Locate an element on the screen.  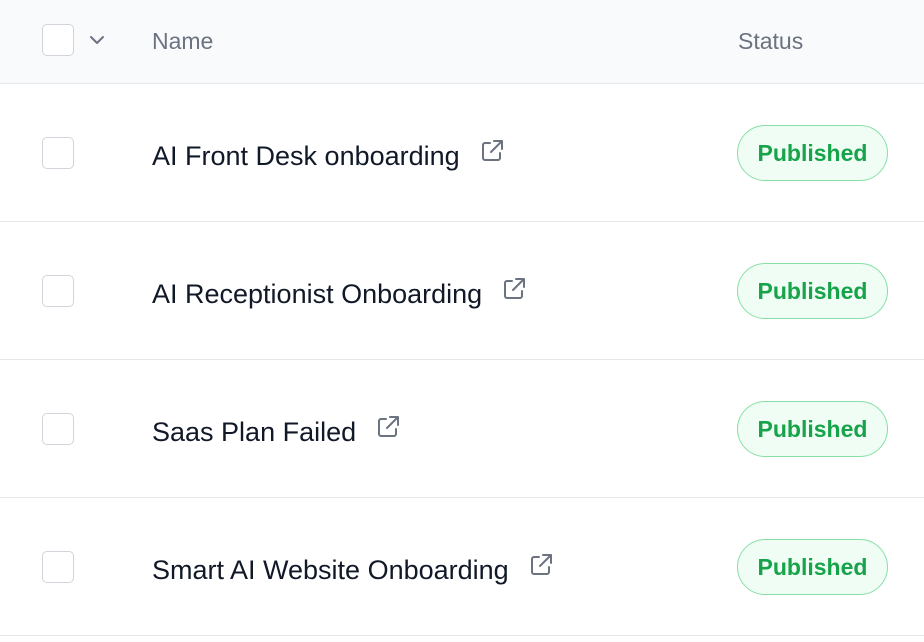
select-all-checkbox is located at coordinates (58, 40).